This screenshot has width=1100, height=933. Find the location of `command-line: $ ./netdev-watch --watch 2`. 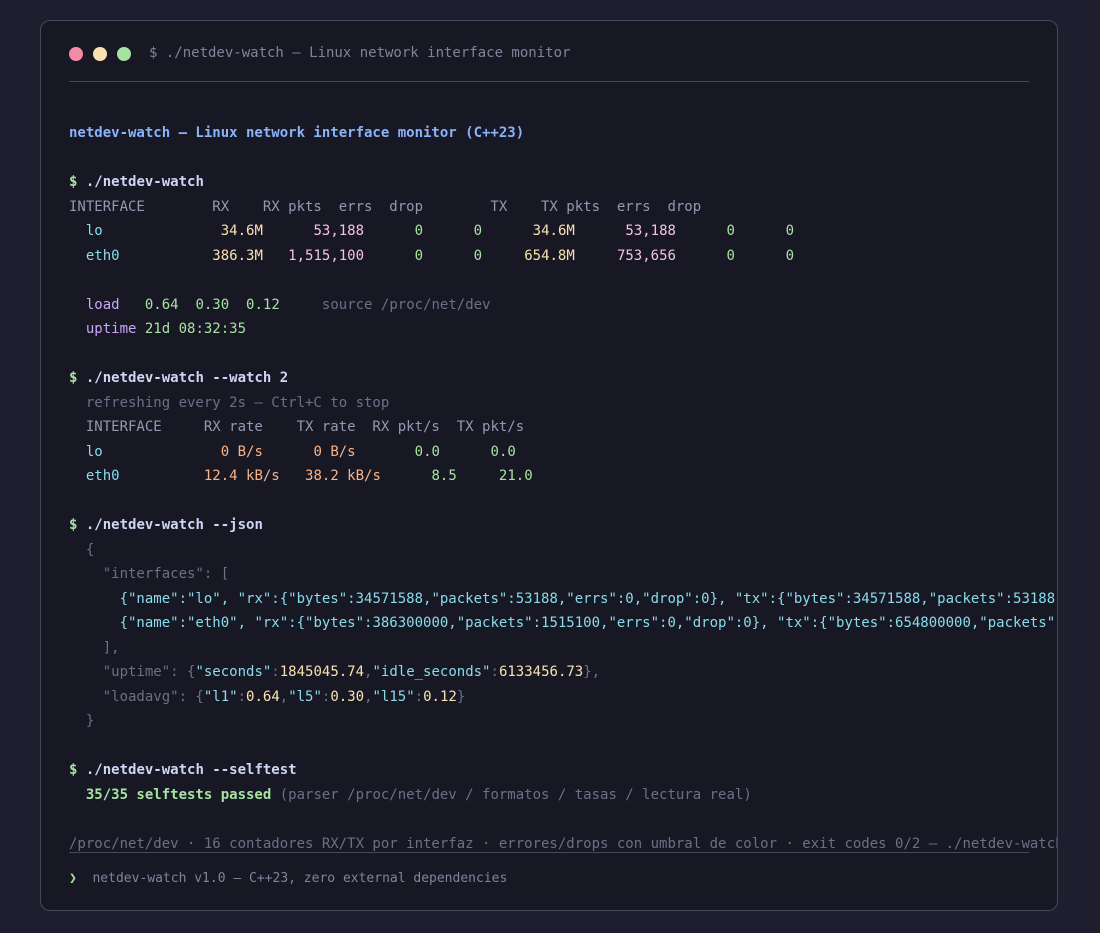

command-line: $ ./netdev-watch --watch 2 is located at coordinates (179, 378).